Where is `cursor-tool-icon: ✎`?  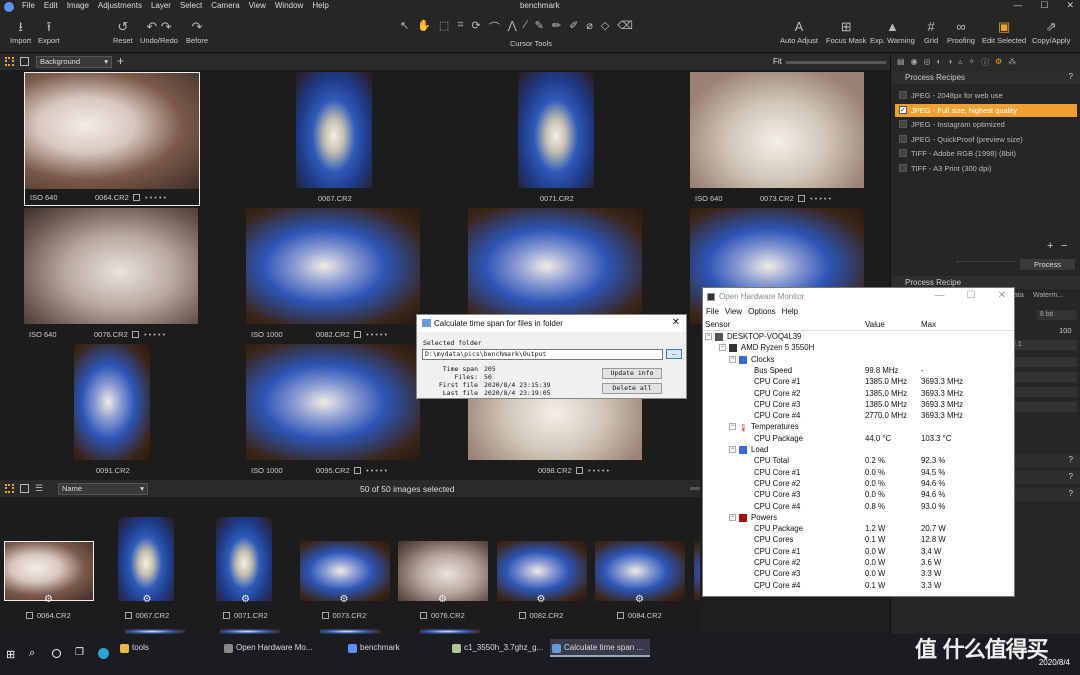 cursor-tool-icon: ✎ is located at coordinates (539, 27).